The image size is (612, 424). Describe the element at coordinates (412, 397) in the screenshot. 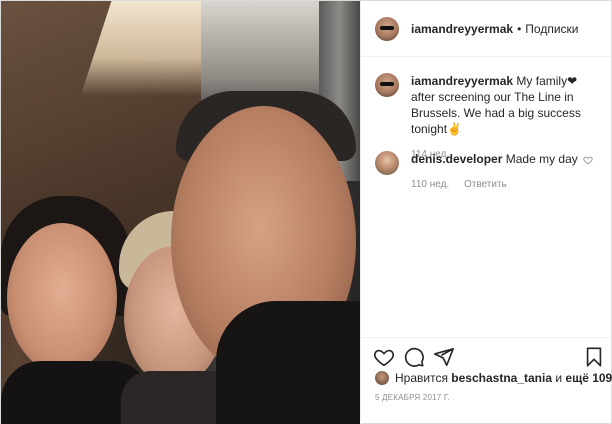

I see `post-date: 5 ДЕКАБРЯ 2017 Г.` at that location.